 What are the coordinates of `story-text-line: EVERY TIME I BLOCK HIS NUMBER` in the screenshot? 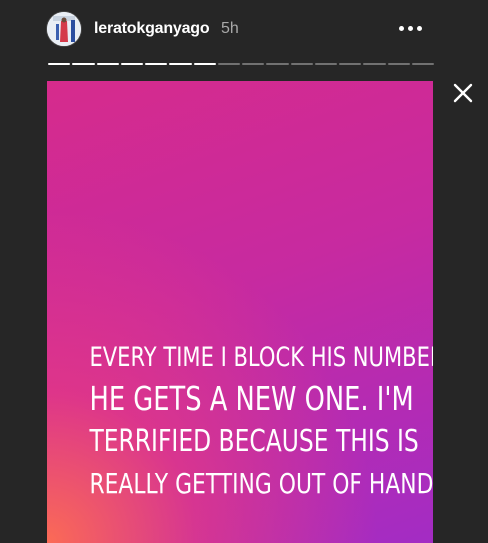 It's located at (261, 357).